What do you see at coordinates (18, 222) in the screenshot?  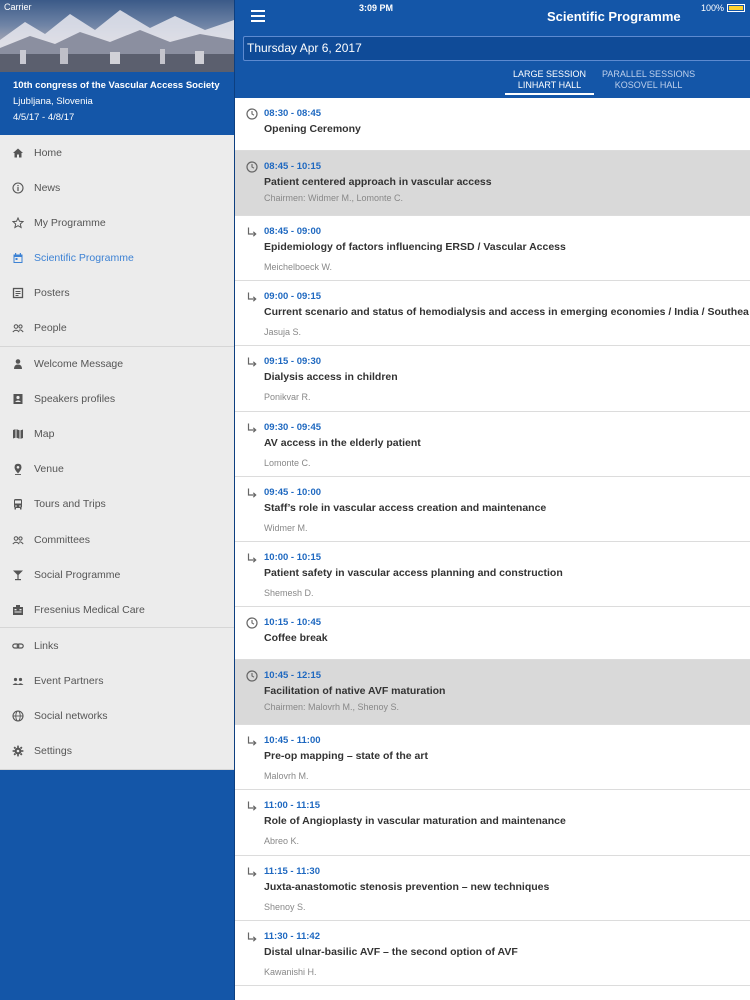 I see `star-icon` at bounding box center [18, 222].